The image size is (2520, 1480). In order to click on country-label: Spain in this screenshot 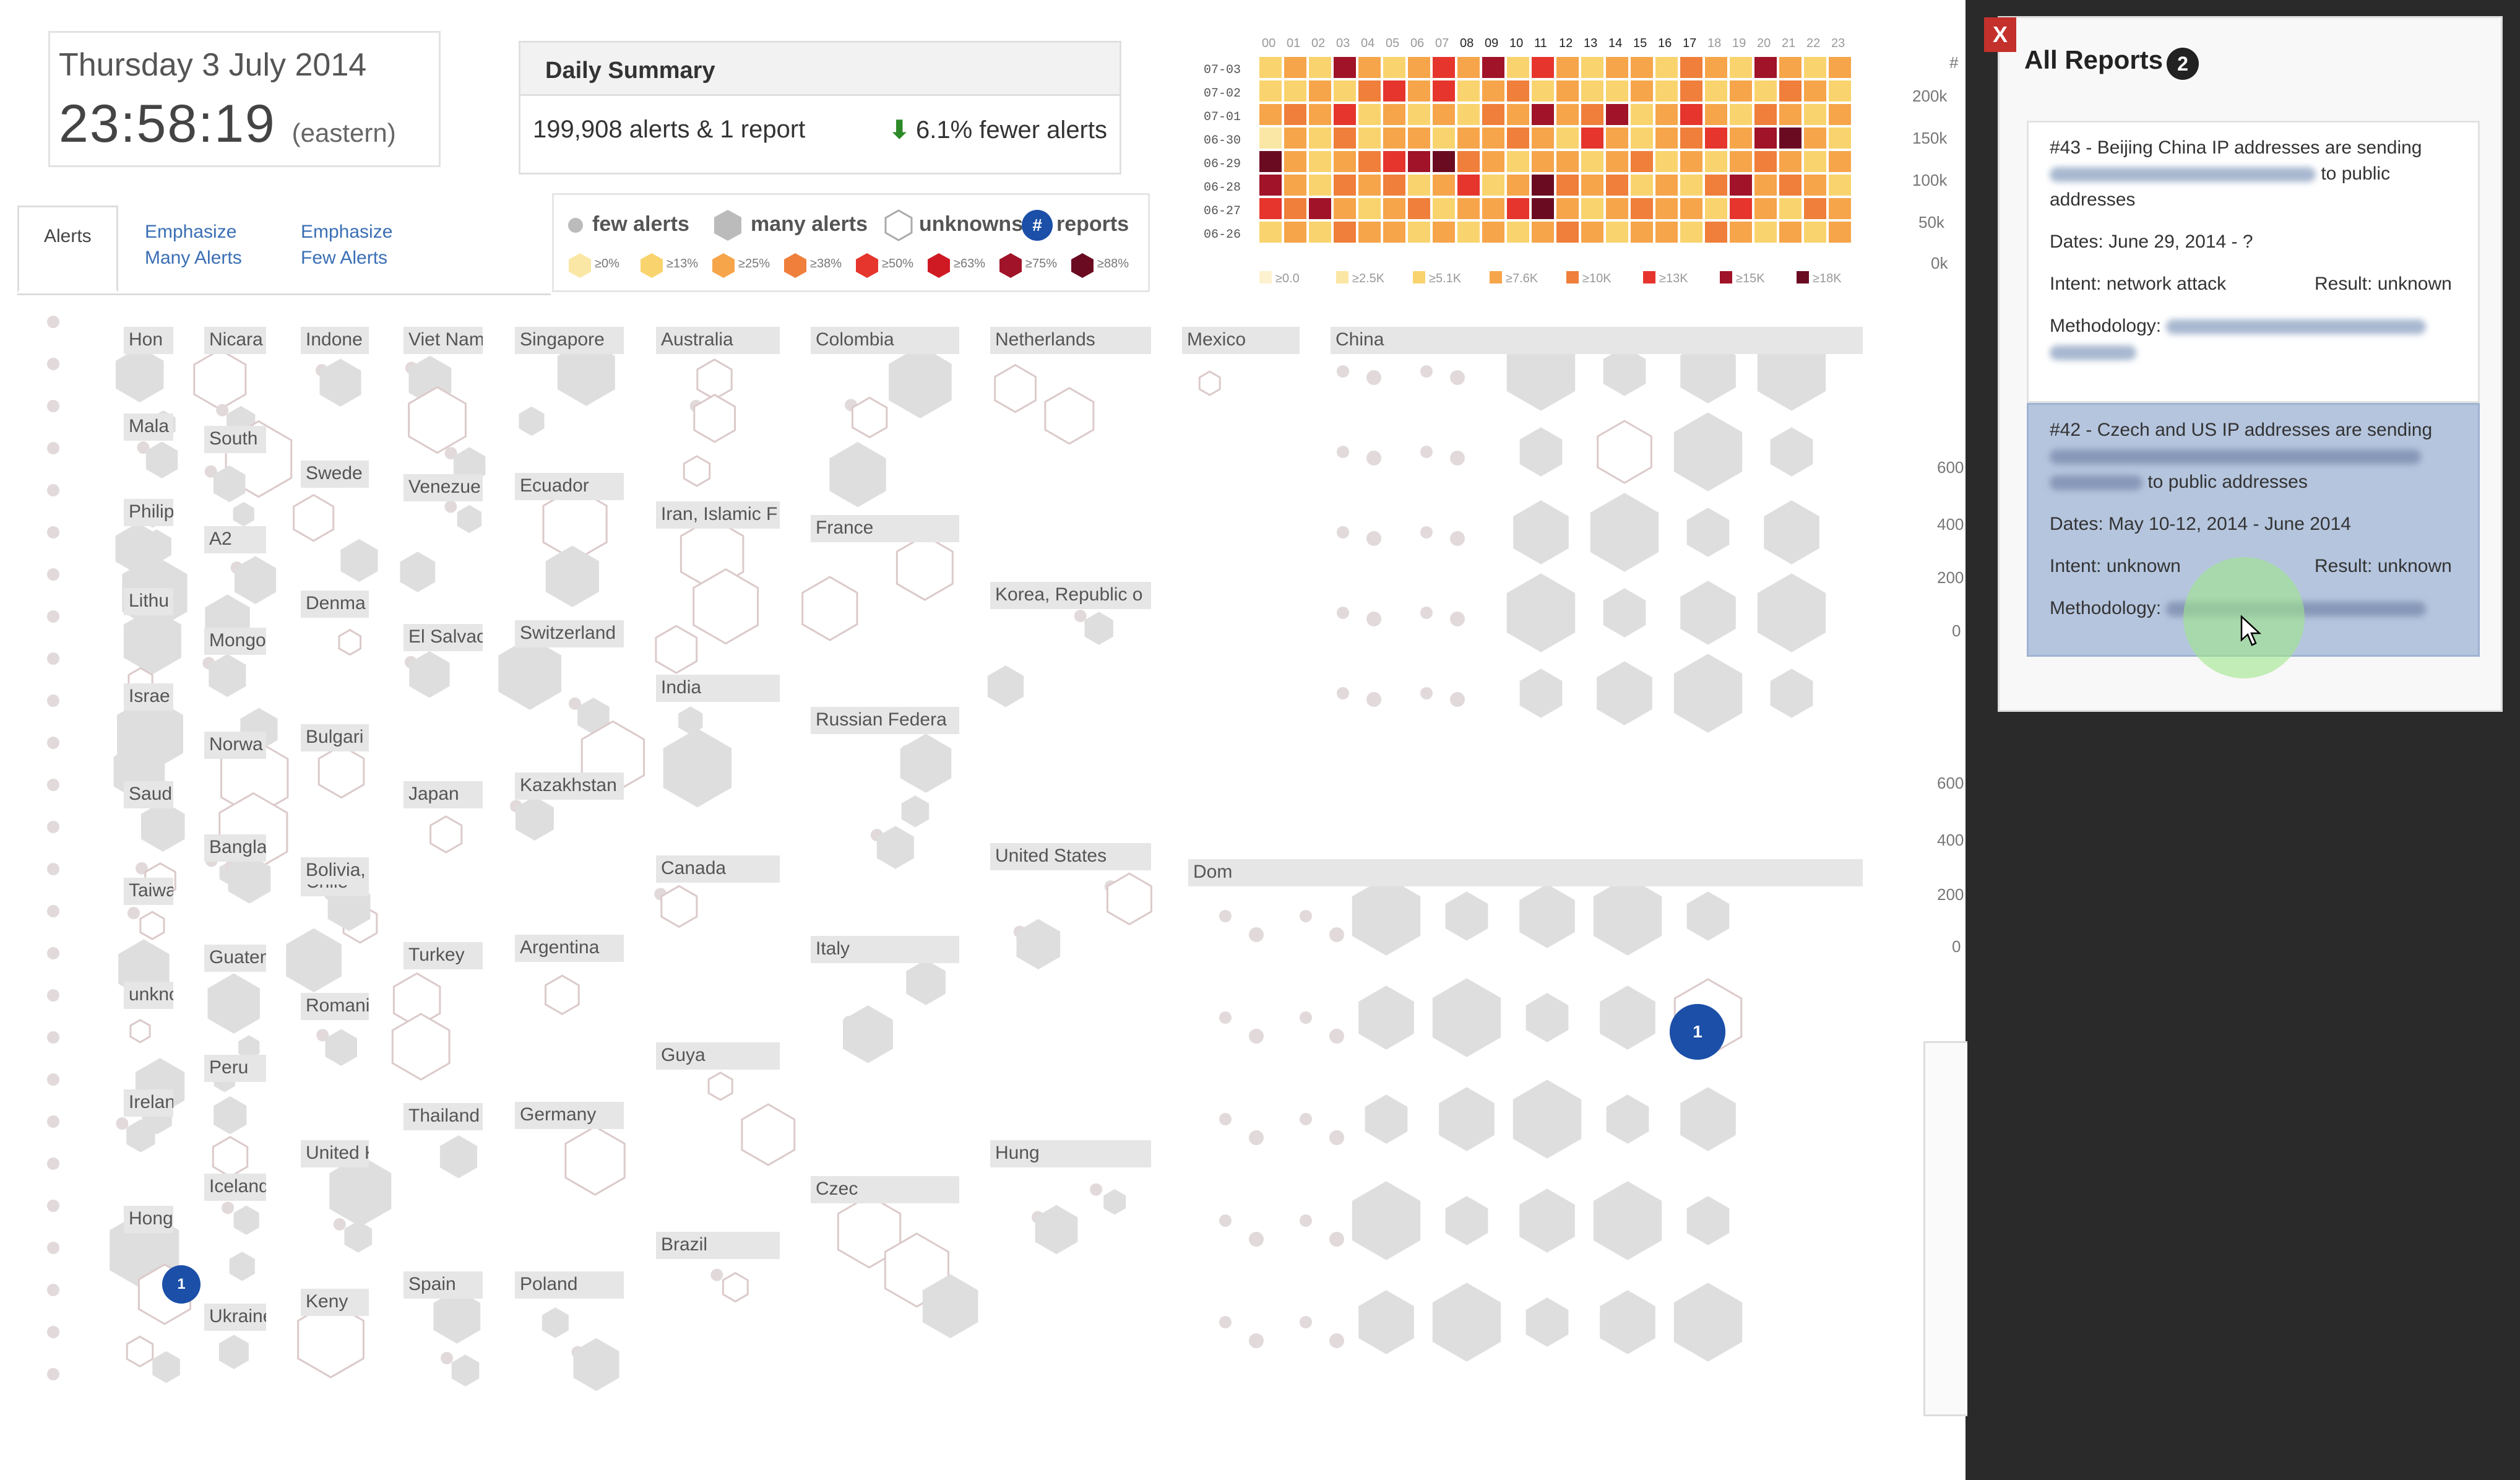, I will do `click(443, 1285)`.